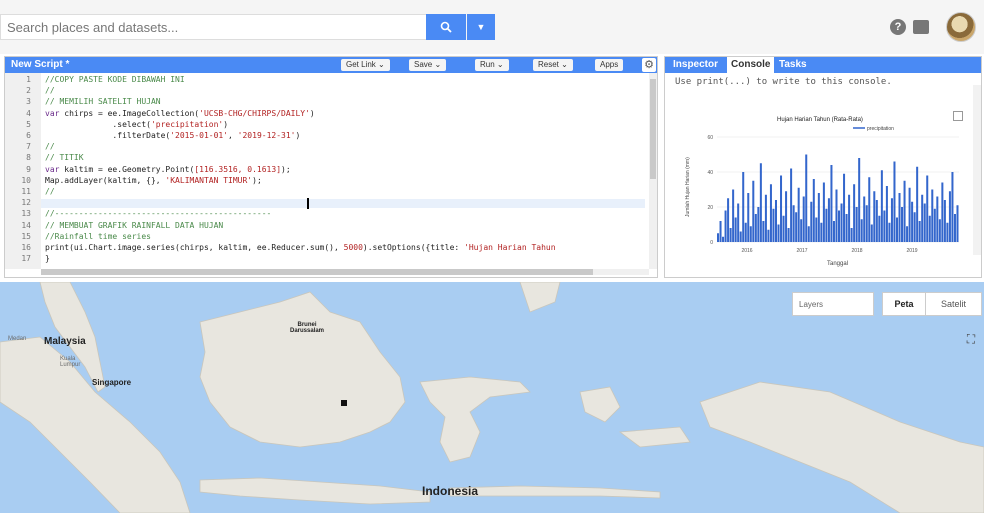 The height and width of the screenshot is (513, 984). Describe the element at coordinates (695, 65) in the screenshot. I see `tab-inspector: Inspector` at that location.